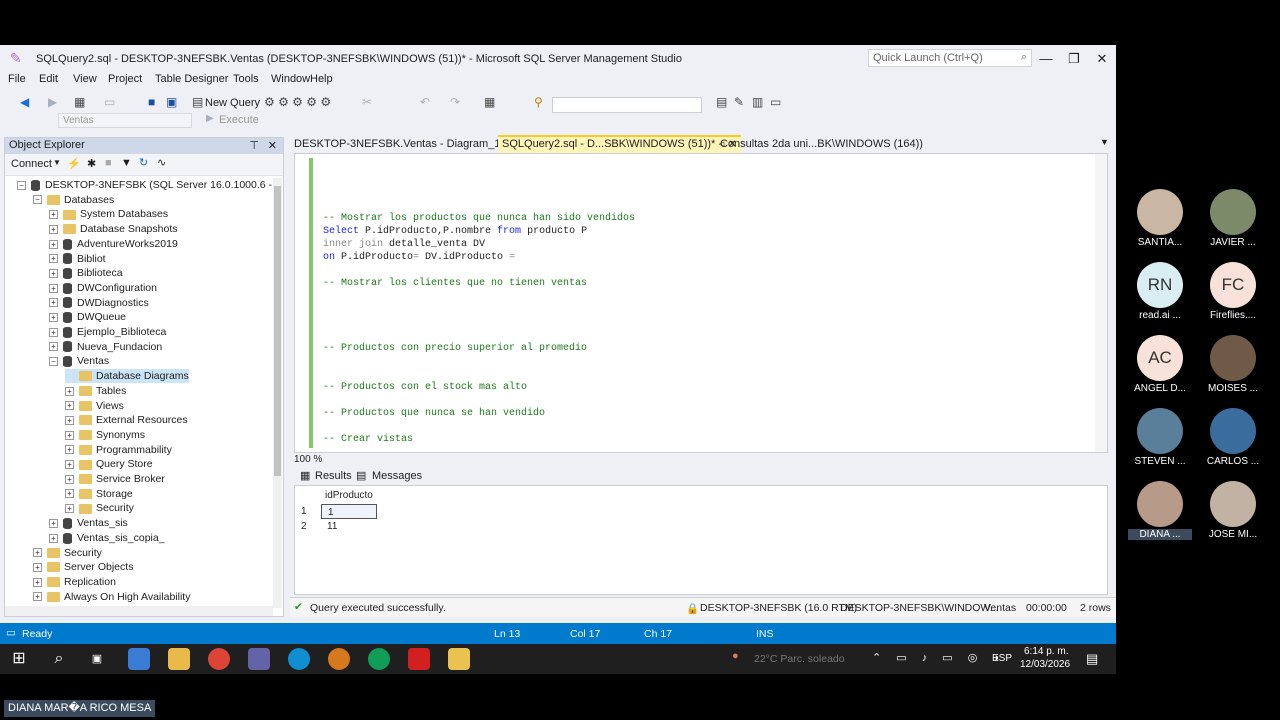  What do you see at coordinates (1074, 59) in the screenshot?
I see `restore-button: ❐` at bounding box center [1074, 59].